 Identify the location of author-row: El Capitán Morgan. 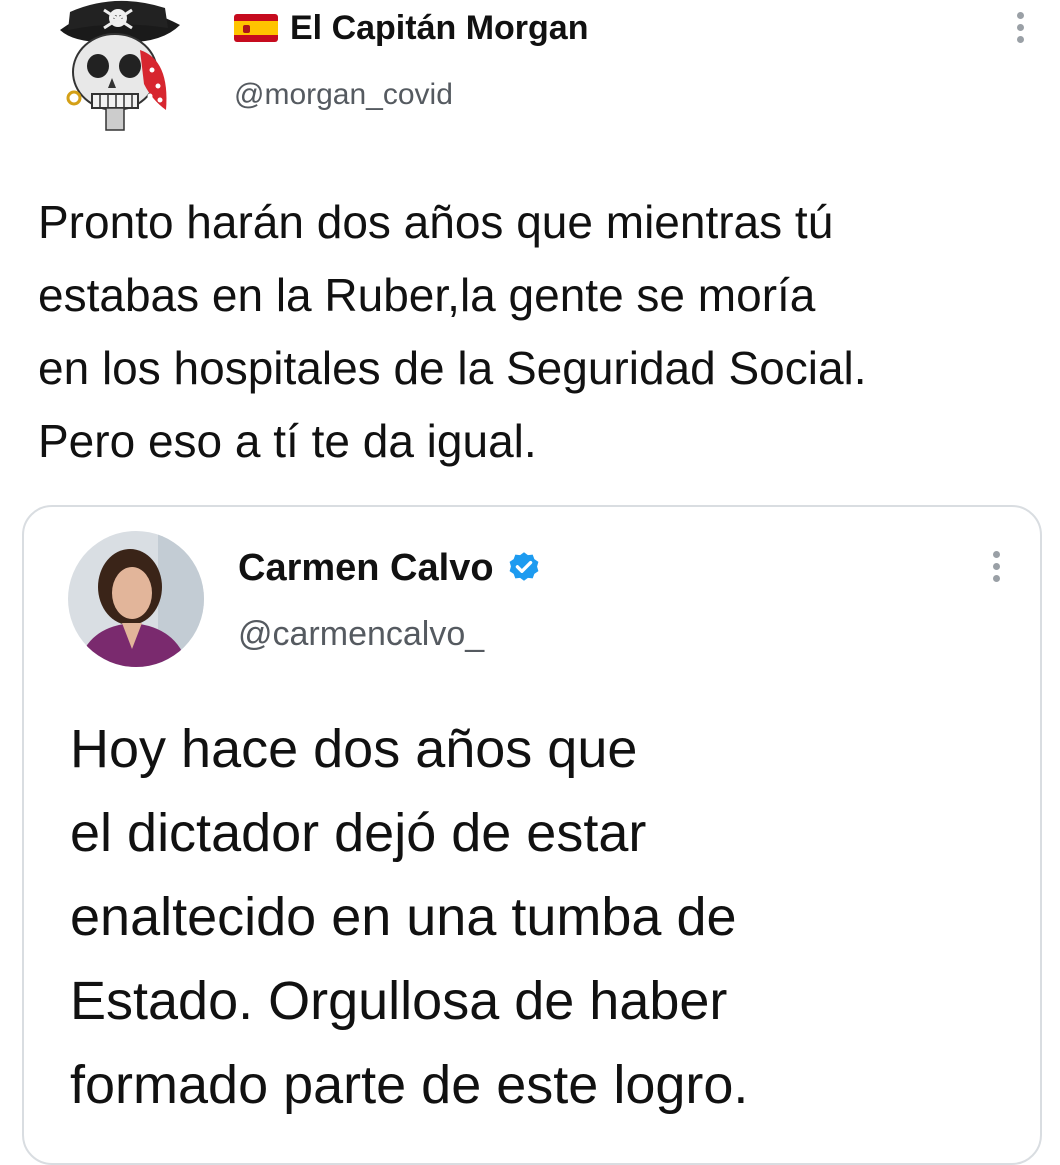
(411, 28).